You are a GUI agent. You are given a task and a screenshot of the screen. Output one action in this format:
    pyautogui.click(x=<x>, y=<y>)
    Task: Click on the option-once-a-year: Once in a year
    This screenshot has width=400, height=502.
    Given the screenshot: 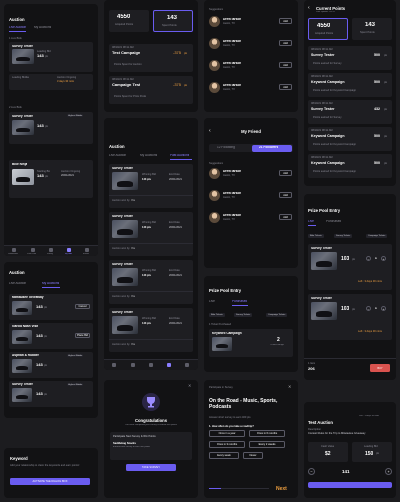 What is the action you would take?
    pyautogui.click(x=227, y=433)
    